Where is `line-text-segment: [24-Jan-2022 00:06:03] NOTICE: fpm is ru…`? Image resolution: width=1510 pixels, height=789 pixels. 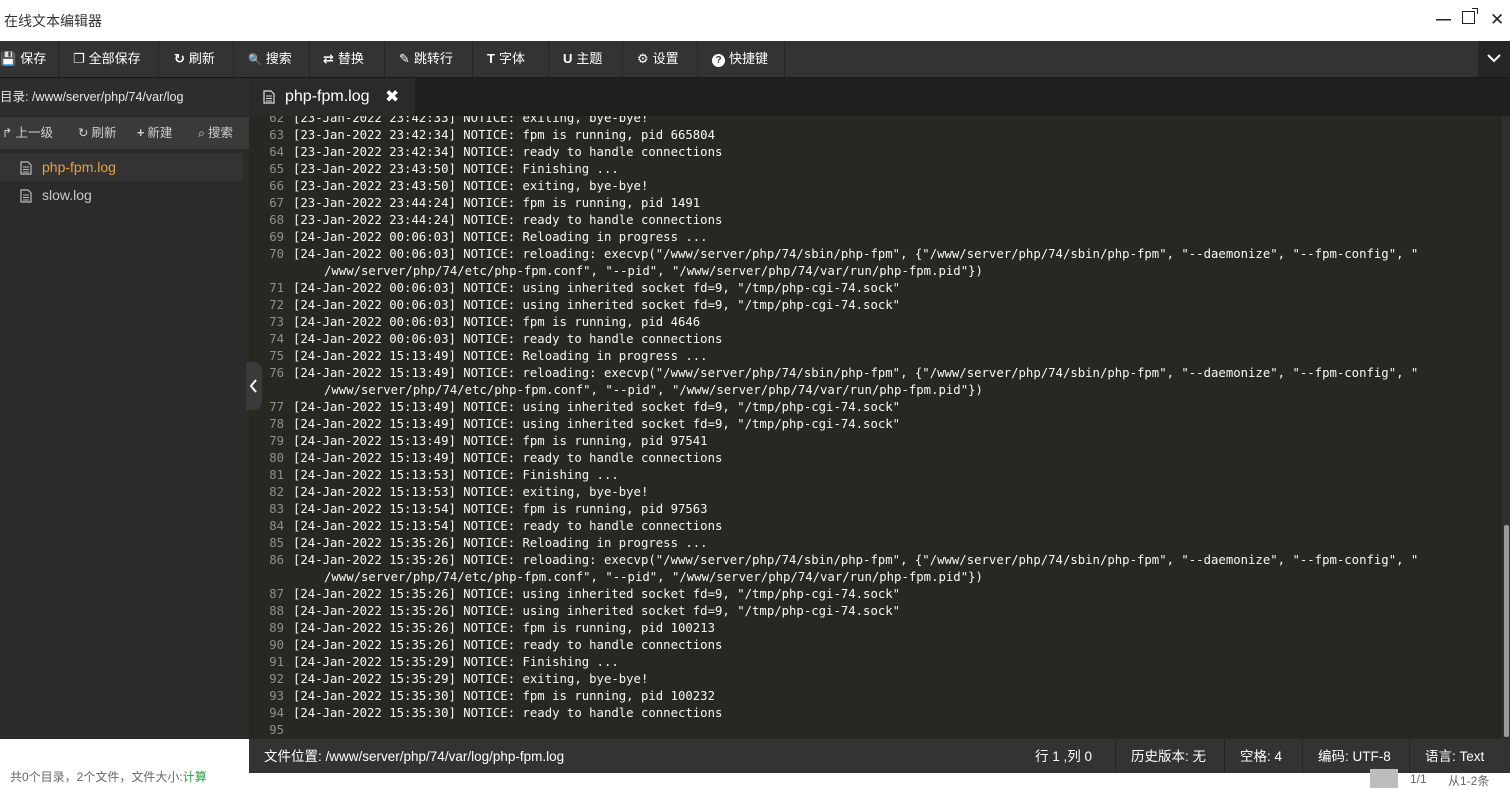 line-text-segment: [24-Jan-2022 00:06:03] NOTICE: fpm is ru… is located at coordinates (497, 322).